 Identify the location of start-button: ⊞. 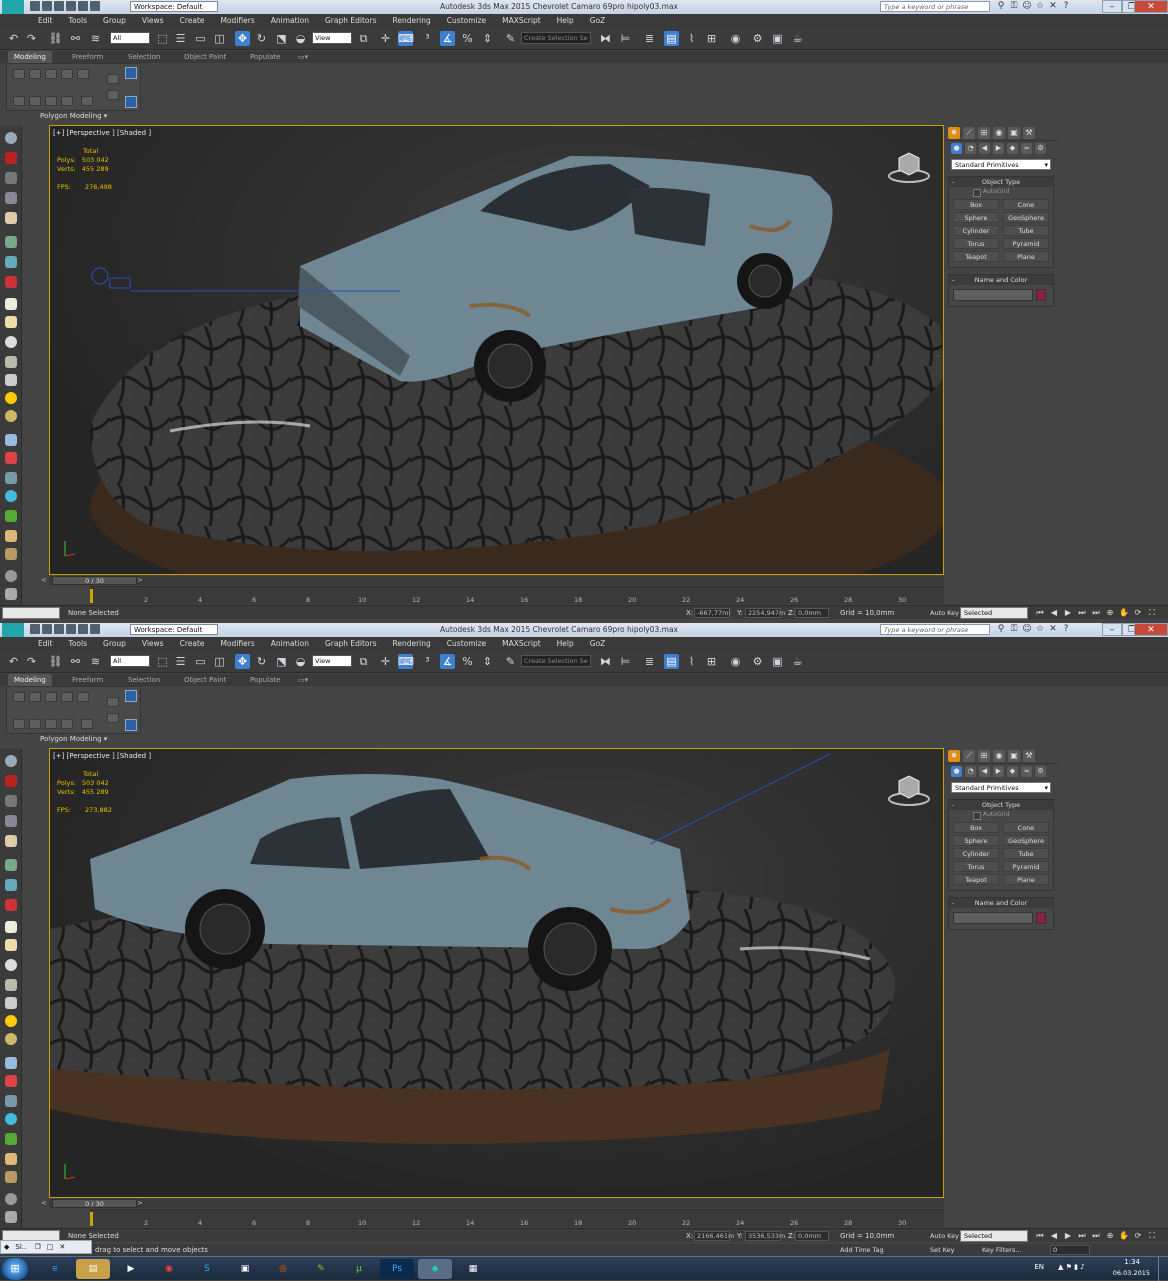
(15, 1269).